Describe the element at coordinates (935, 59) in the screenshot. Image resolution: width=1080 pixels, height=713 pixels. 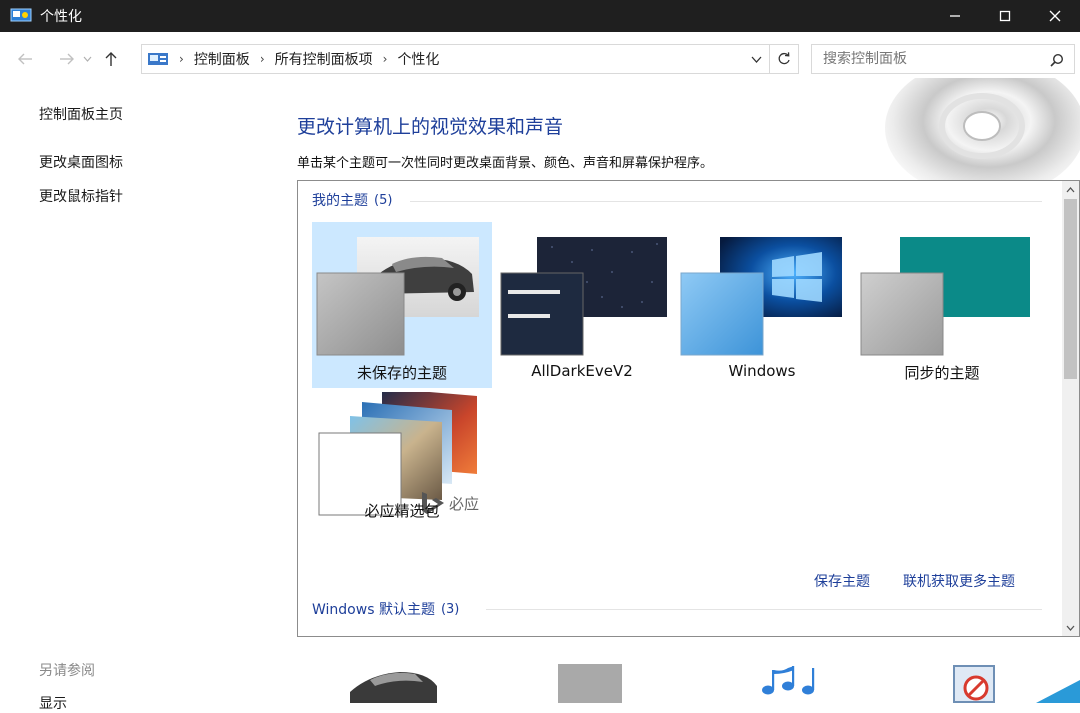
I see `search-input` at that location.